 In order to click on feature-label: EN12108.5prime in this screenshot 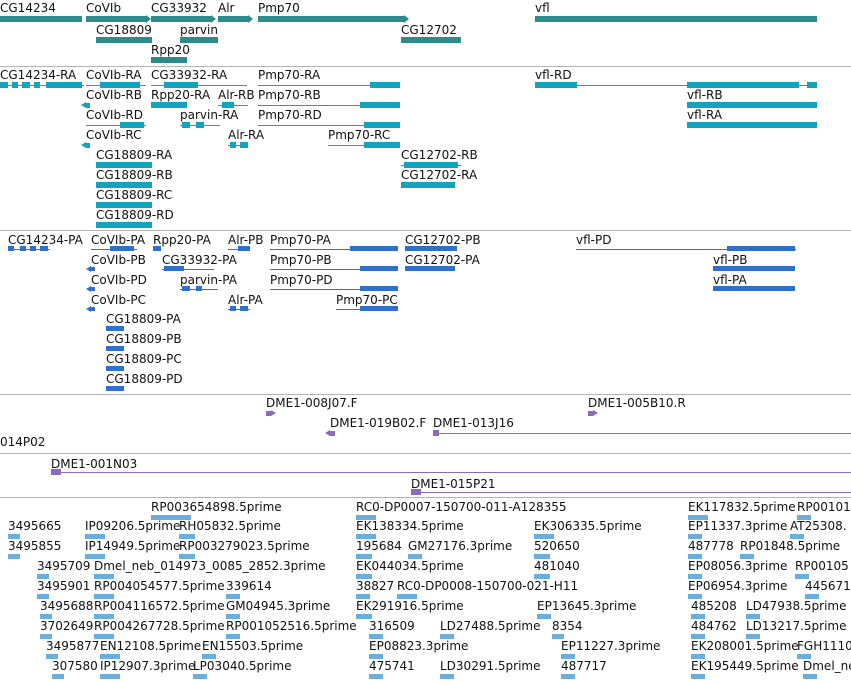, I will do `click(150, 646)`.